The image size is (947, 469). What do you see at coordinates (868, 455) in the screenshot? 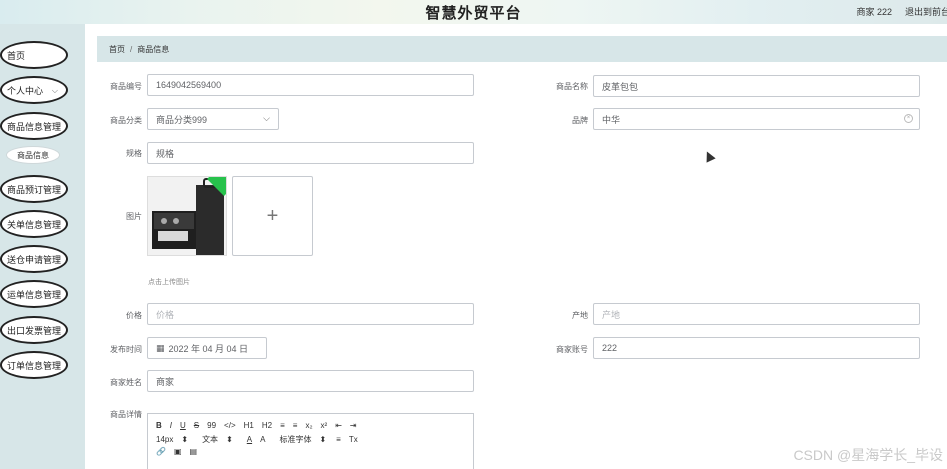
I see `watermark: CSDN @星海学长_毕设` at bounding box center [868, 455].